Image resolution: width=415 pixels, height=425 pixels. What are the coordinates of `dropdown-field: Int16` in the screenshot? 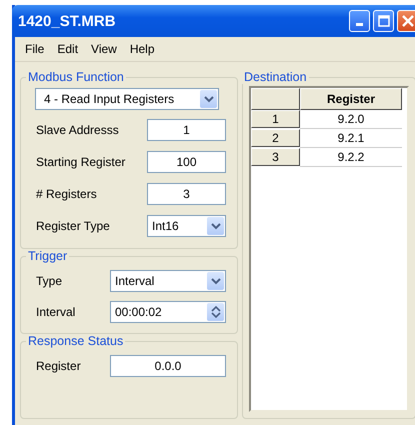 It's located at (186, 226).